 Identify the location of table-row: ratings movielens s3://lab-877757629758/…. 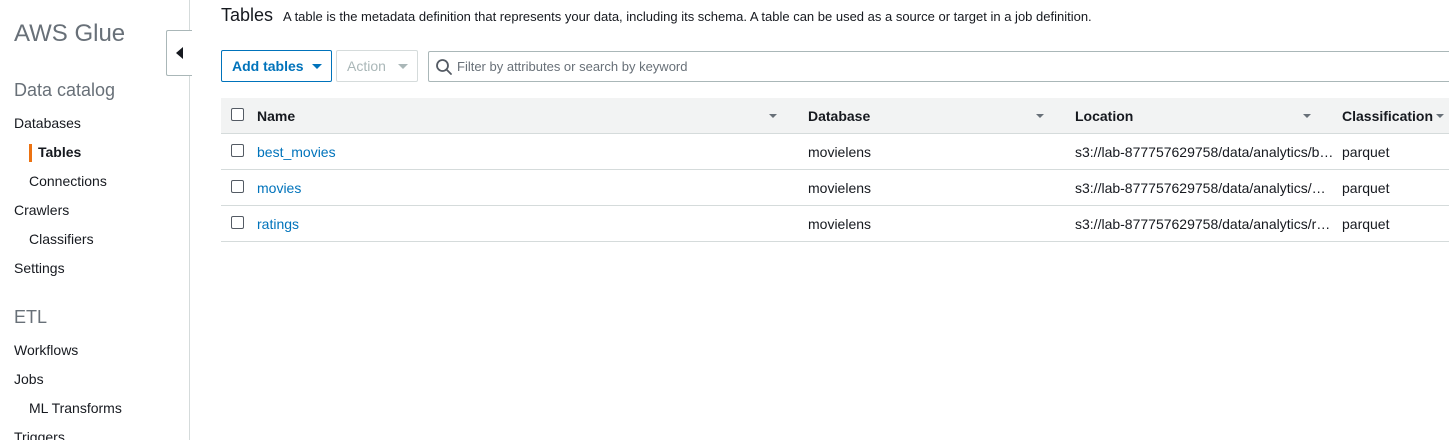
(835, 224).